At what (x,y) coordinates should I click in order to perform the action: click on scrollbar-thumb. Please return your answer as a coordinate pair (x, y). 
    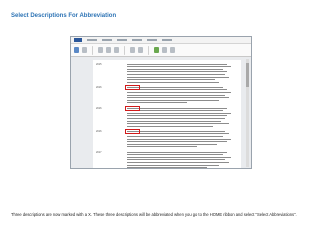
    Looking at the image, I should click on (247, 75).